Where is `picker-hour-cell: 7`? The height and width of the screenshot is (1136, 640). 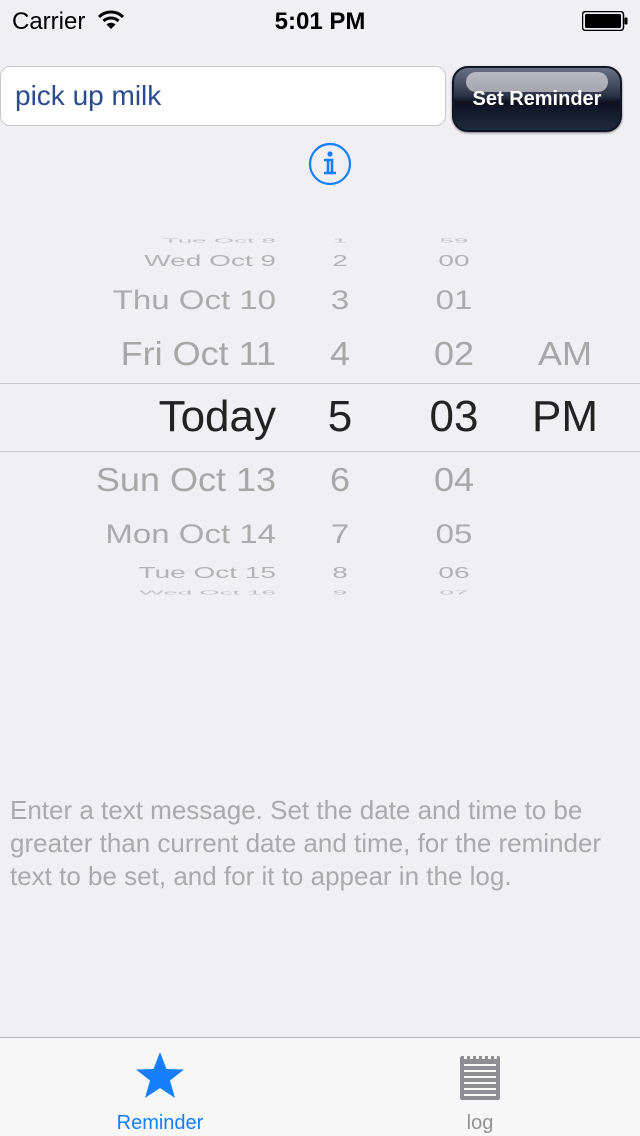 picker-hour-cell: 7 is located at coordinates (340, 534).